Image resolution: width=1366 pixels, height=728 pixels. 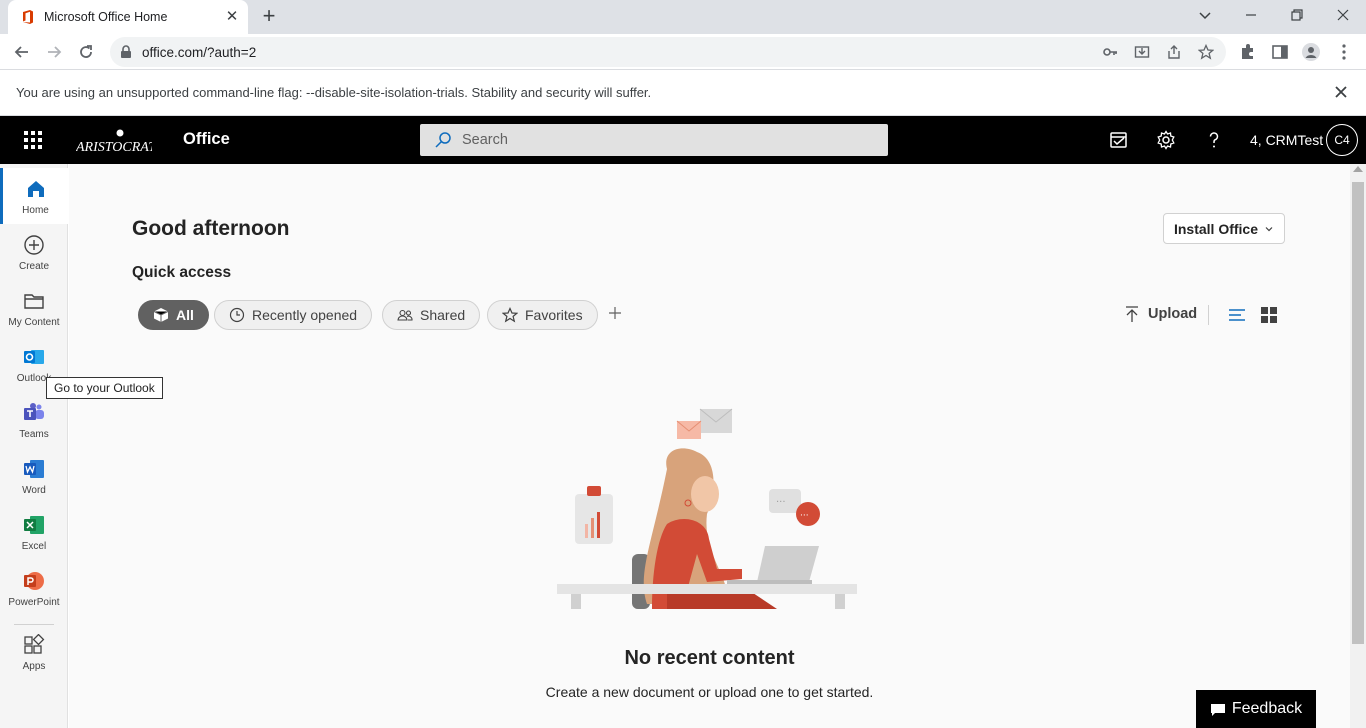 I want to click on install-office-label: Install Office, so click(x=1216, y=228).